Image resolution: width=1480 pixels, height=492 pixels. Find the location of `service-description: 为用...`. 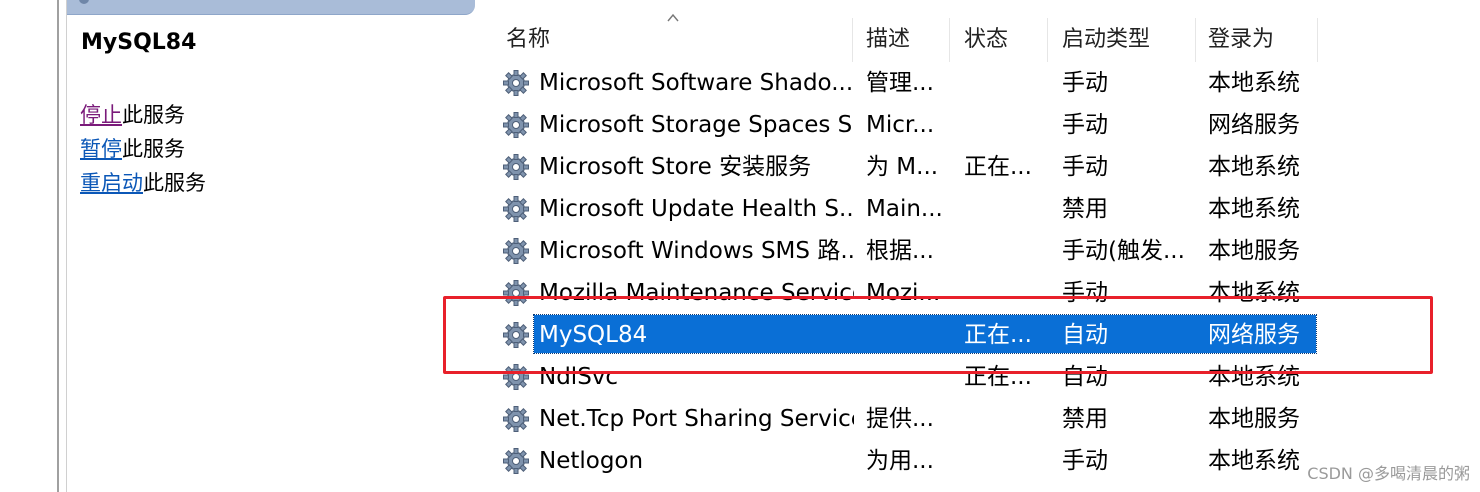

service-description: 为用... is located at coordinates (900, 461).